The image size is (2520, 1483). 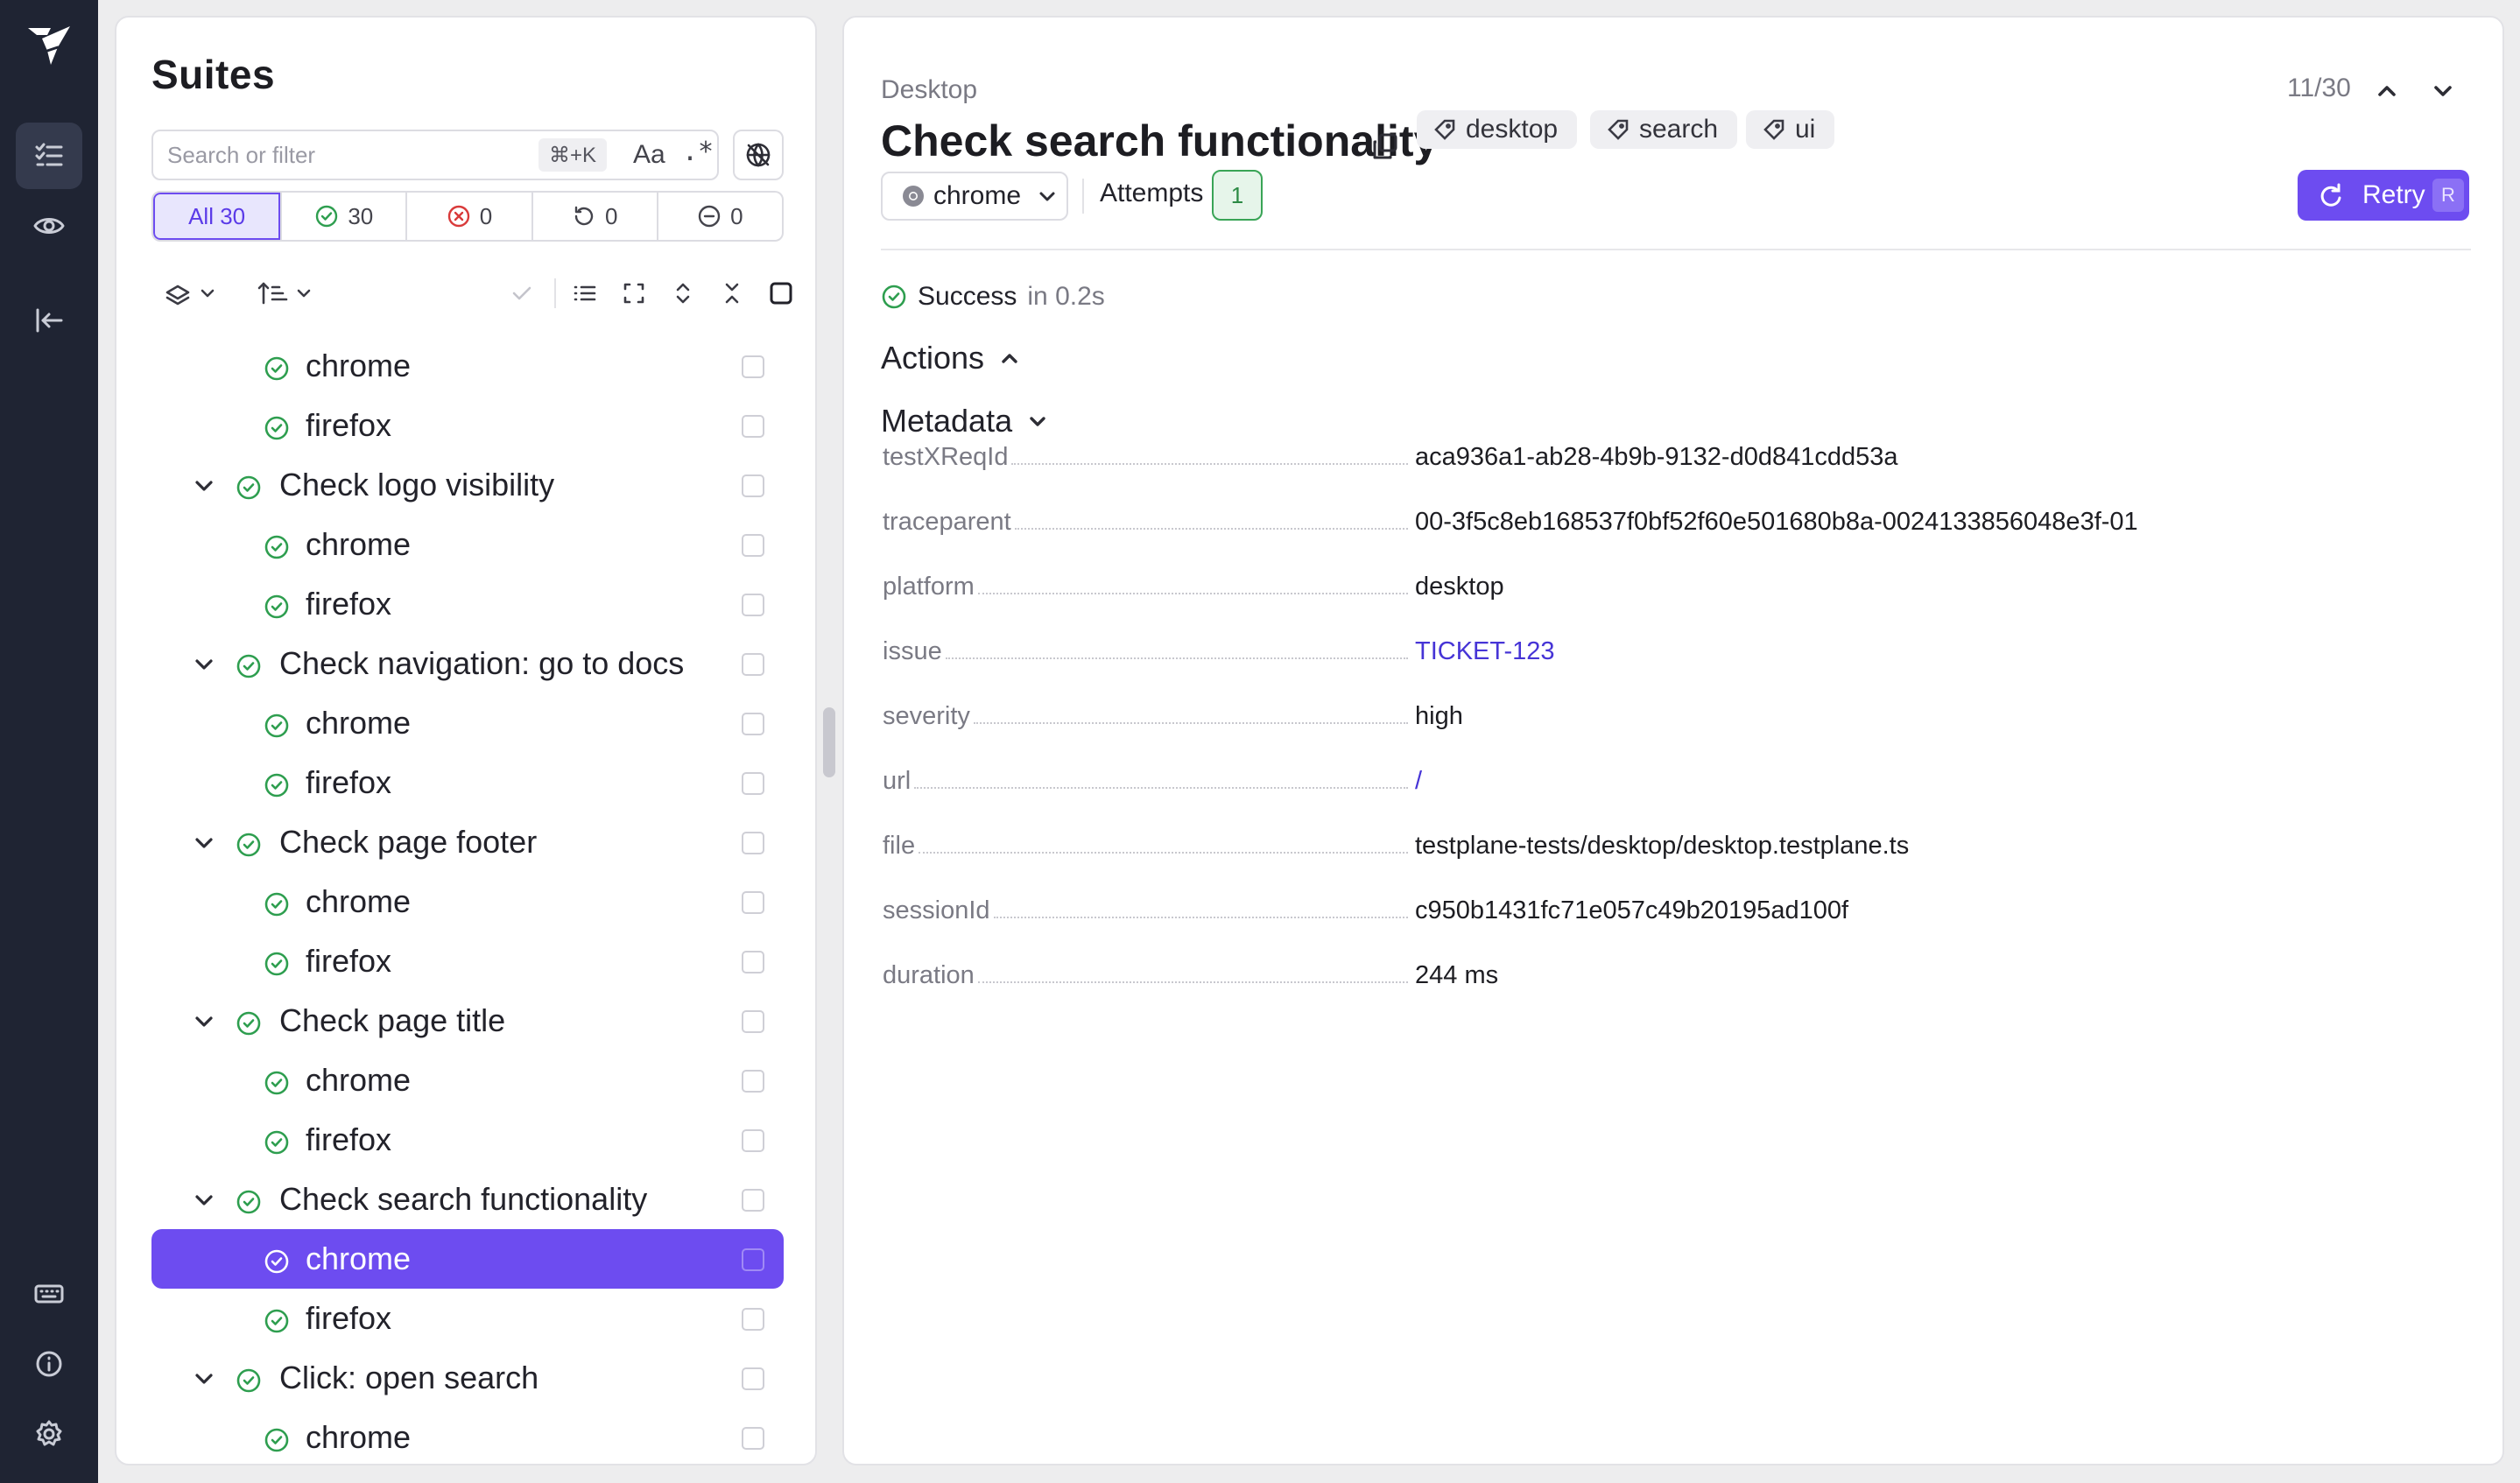 I want to click on actions-section-toggle: Actions, so click(x=952, y=358).